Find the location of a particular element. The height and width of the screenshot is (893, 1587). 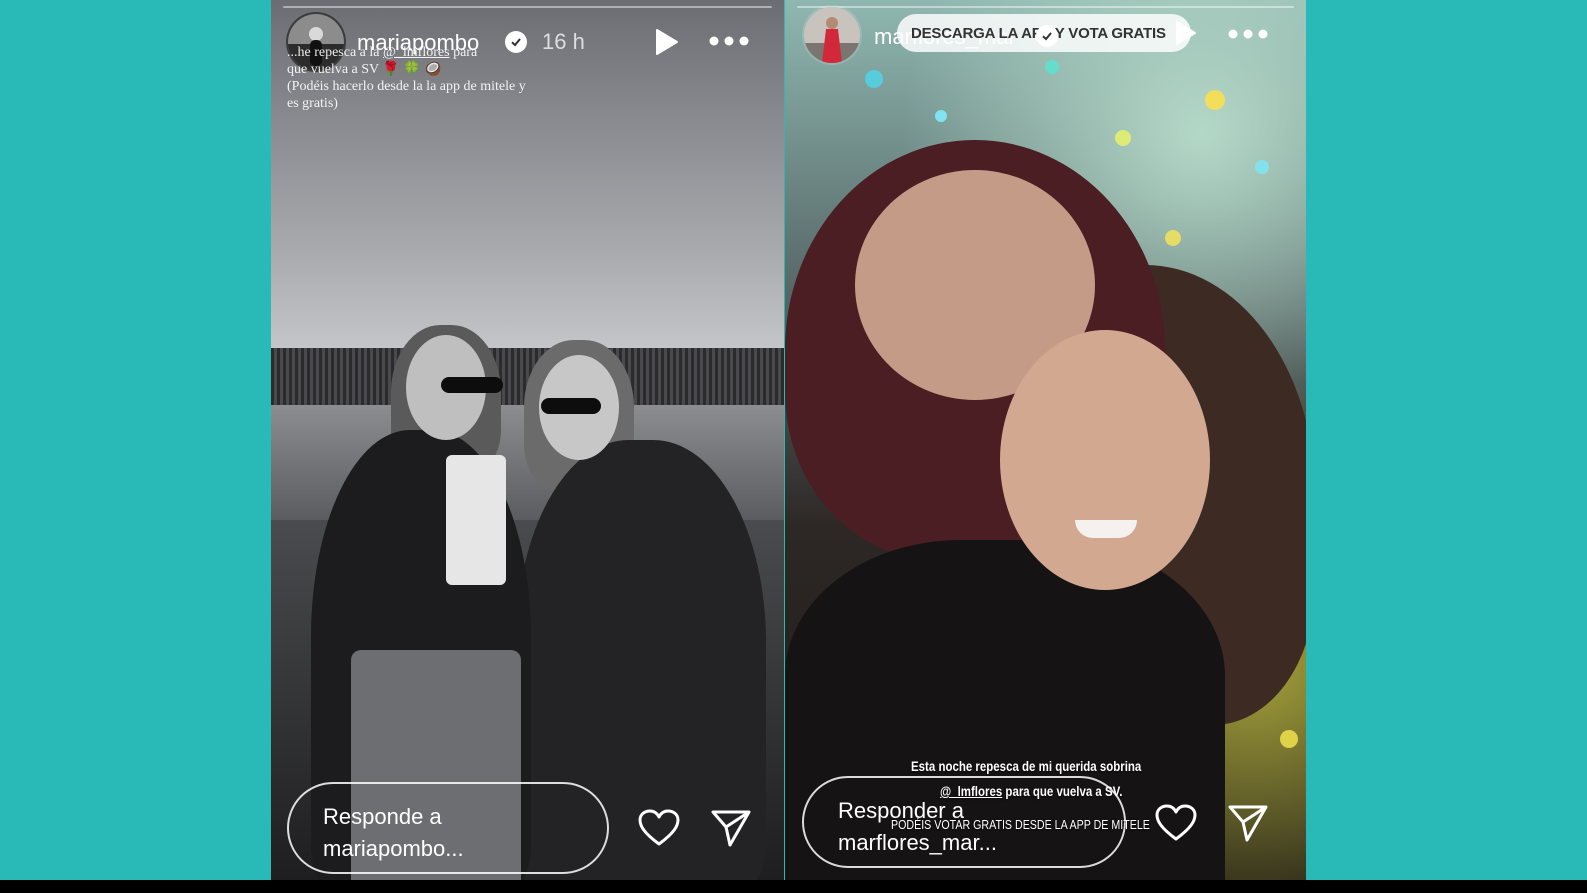

photo-track is located at coordinates (527, 465).